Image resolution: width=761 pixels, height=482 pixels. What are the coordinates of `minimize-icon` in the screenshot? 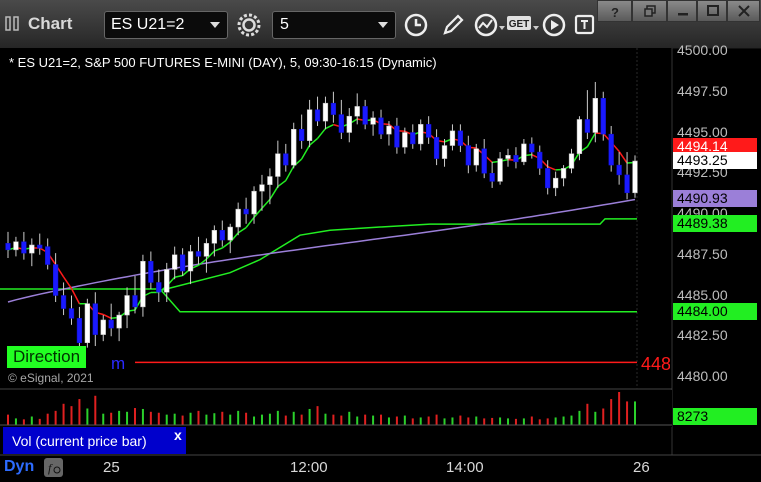 It's located at (683, 11).